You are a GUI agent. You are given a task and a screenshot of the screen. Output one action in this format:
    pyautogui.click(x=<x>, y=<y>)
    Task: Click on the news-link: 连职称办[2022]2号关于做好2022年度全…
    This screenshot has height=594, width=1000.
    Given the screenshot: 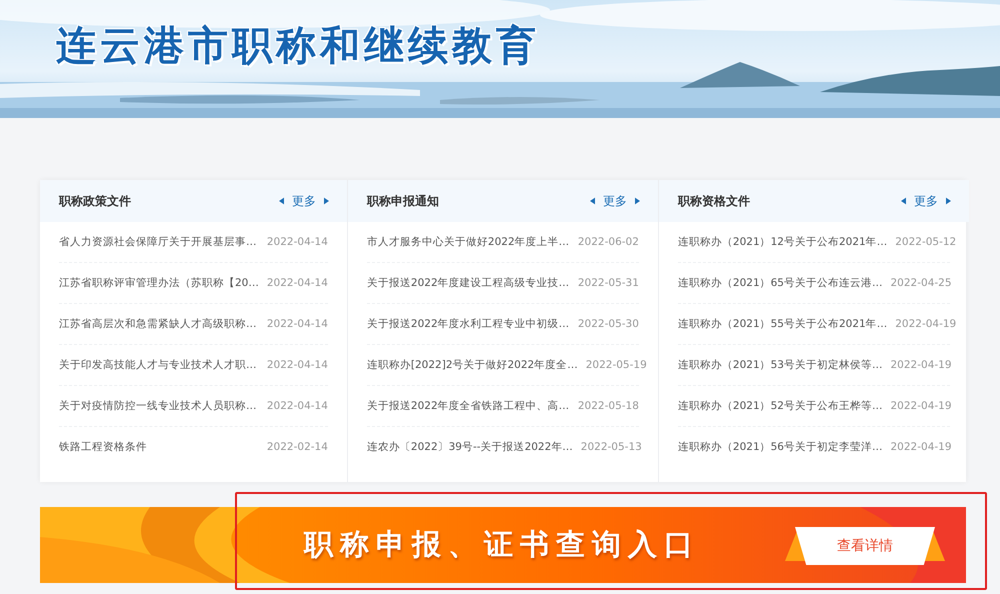 What is the action you would take?
    pyautogui.click(x=472, y=365)
    